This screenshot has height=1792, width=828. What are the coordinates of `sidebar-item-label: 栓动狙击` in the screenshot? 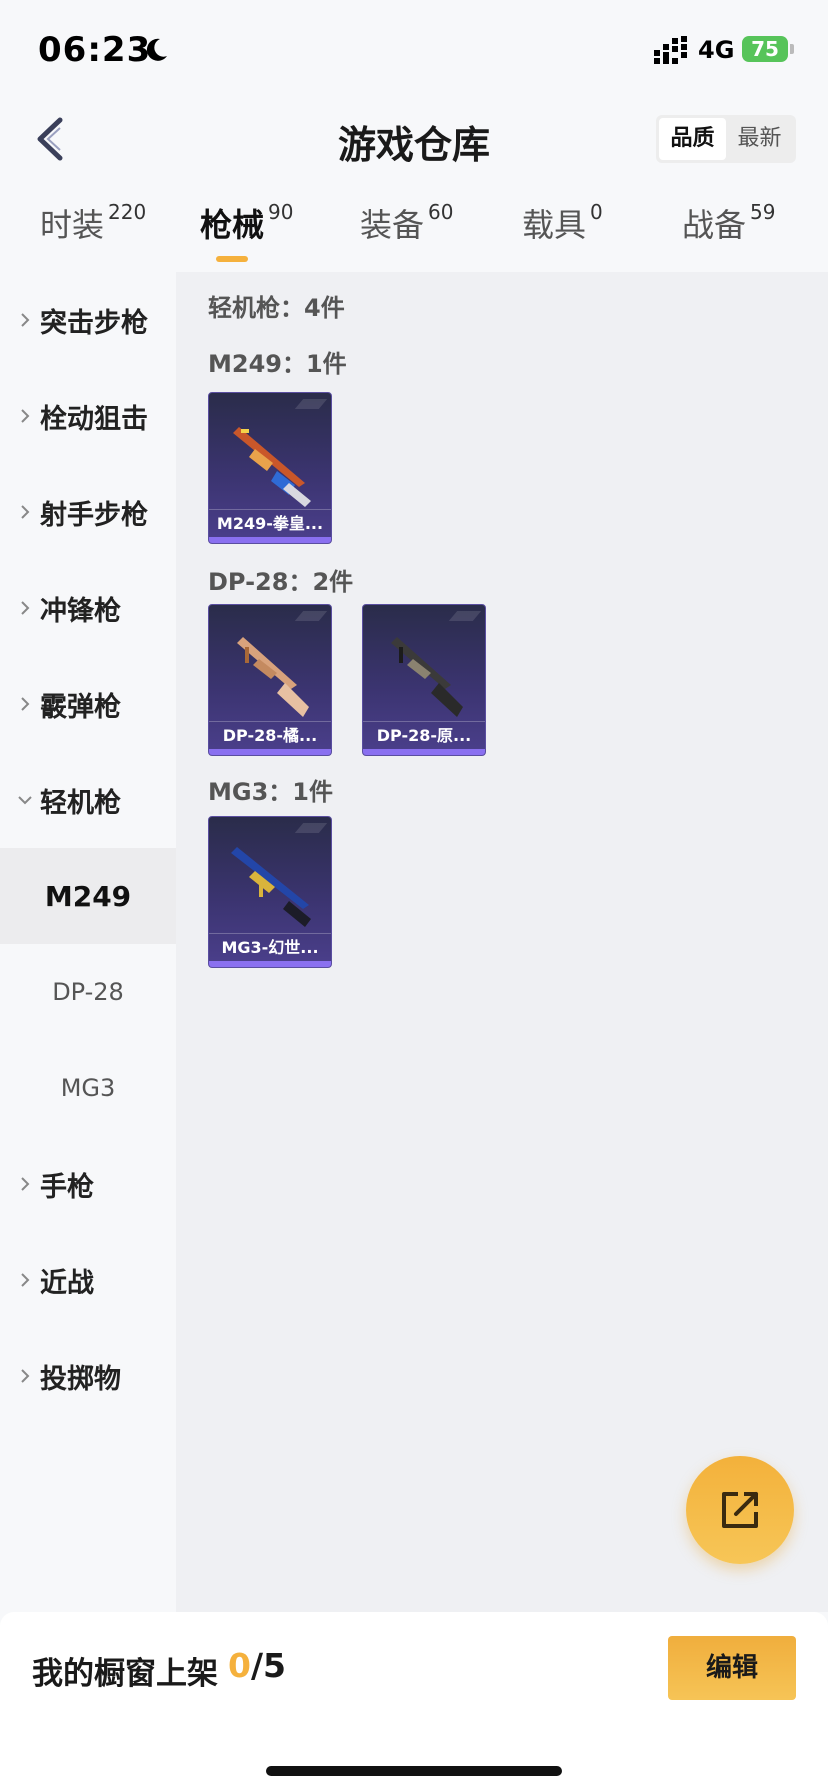 It's located at (94, 419).